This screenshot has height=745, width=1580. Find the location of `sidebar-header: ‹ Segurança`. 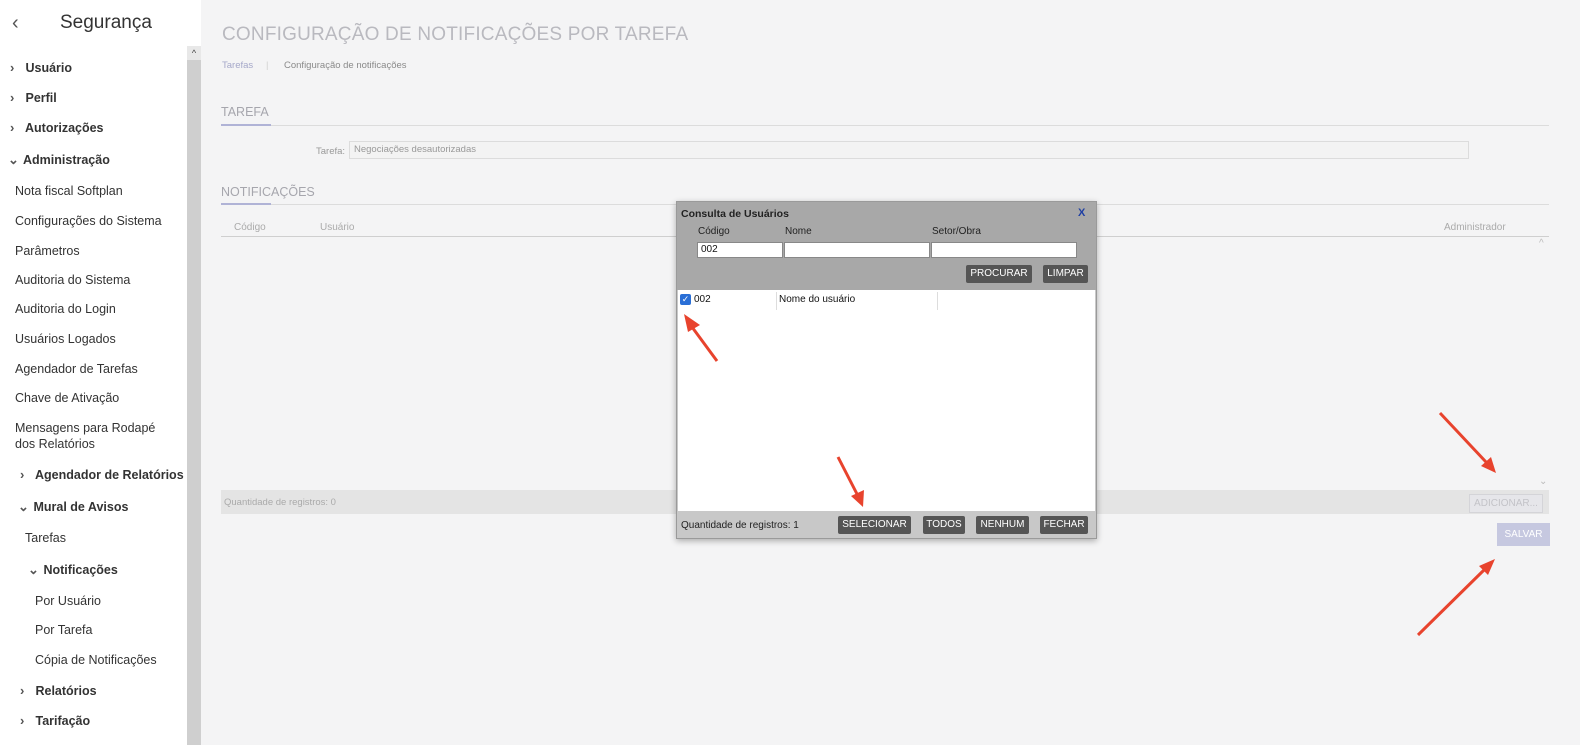

sidebar-header: ‹ Segurança is located at coordinates (100, 23).